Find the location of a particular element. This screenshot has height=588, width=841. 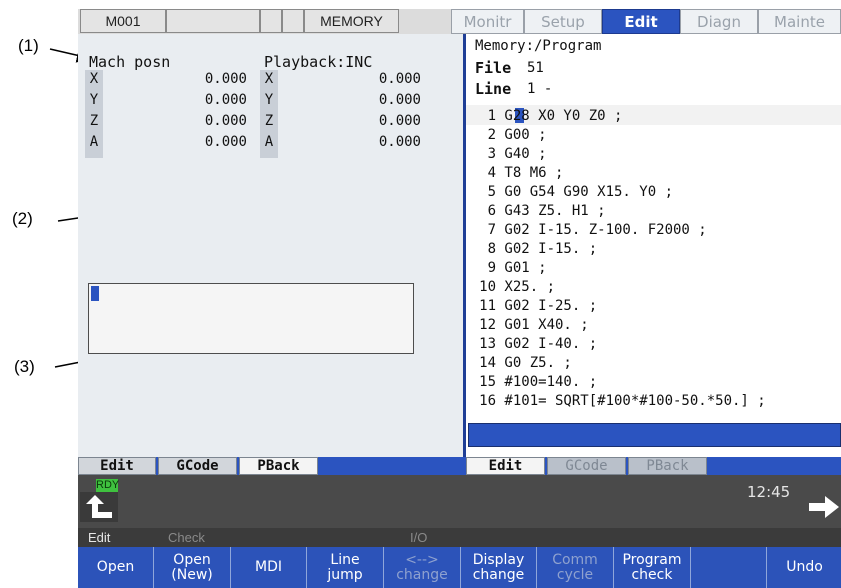

line-code: G01 ; is located at coordinates (521, 268).